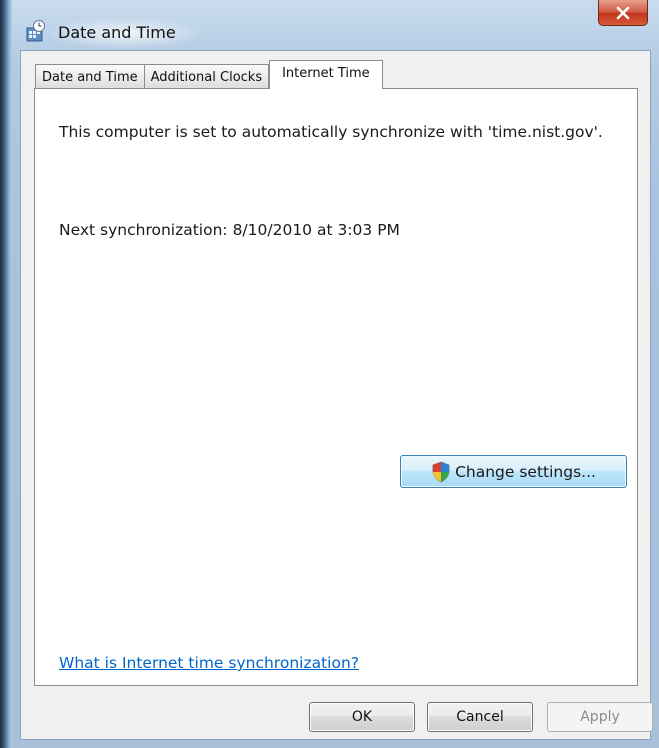  Describe the element at coordinates (206, 76) in the screenshot. I see `tab-additional-clocks: Additional Clocks` at that location.